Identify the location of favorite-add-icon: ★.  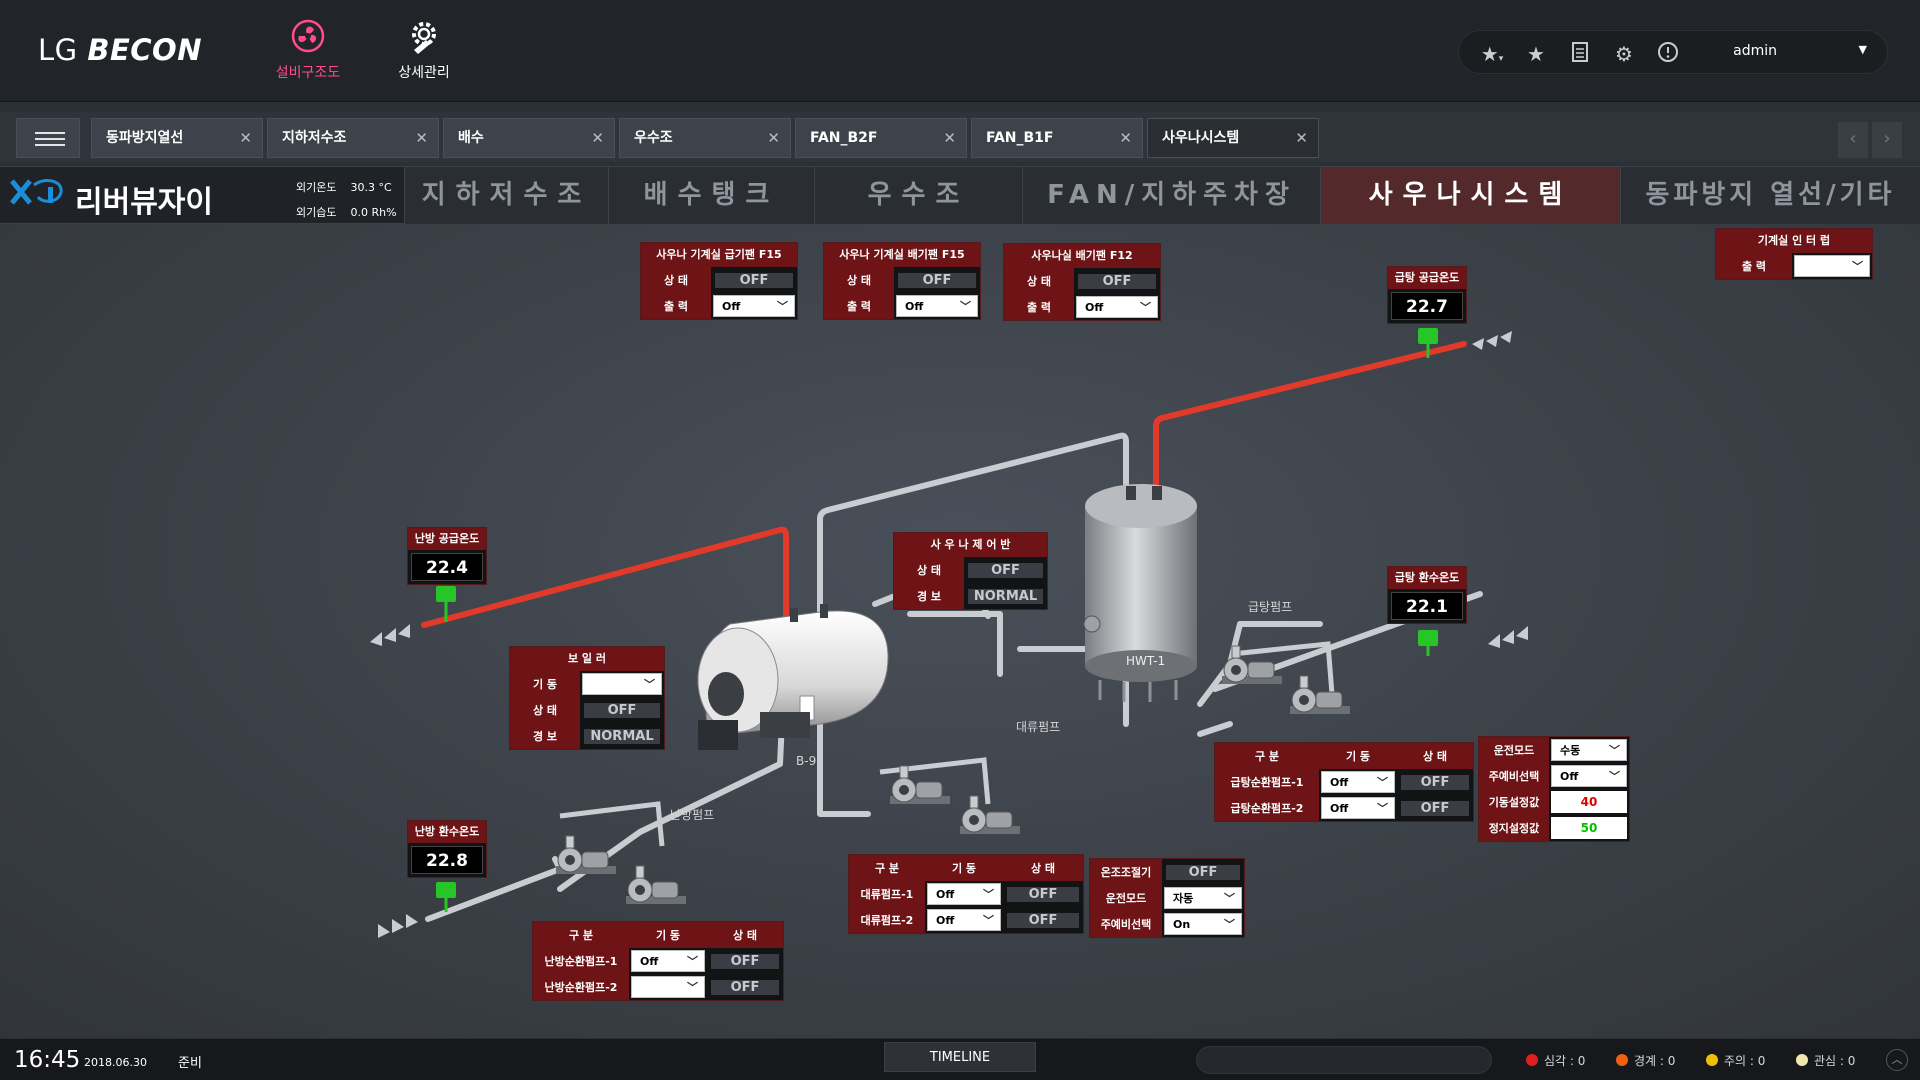
(1536, 54).